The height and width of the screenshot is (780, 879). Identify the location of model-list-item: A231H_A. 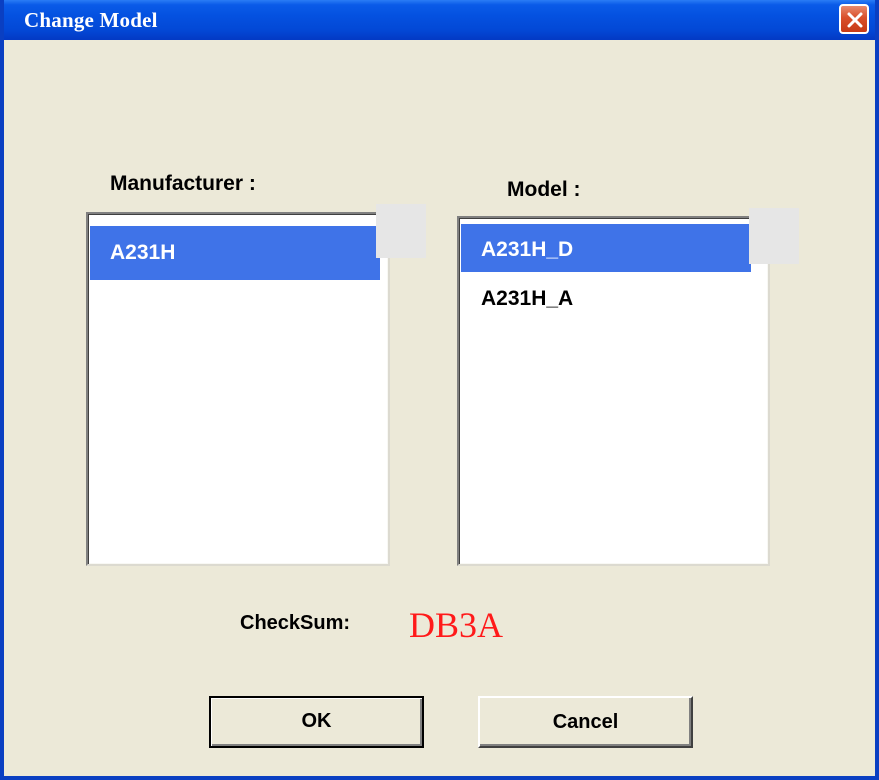
(606, 299).